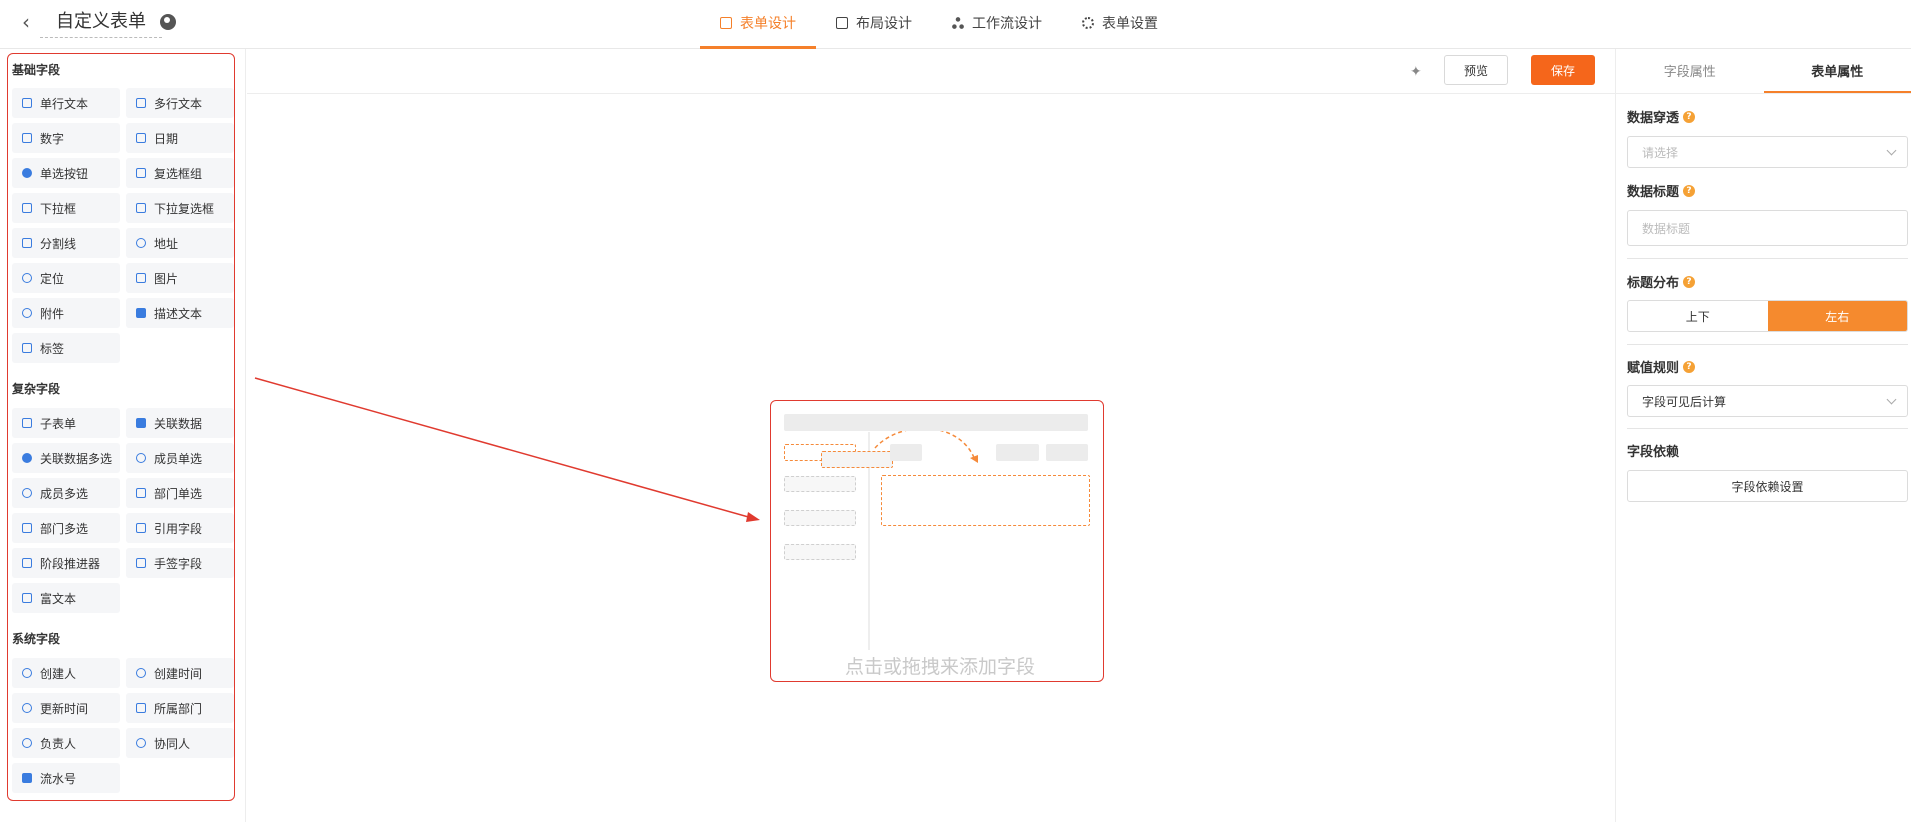 The height and width of the screenshot is (822, 1911). Describe the element at coordinates (1698, 316) in the screenshot. I see `option-top-bottom: 上下` at that location.